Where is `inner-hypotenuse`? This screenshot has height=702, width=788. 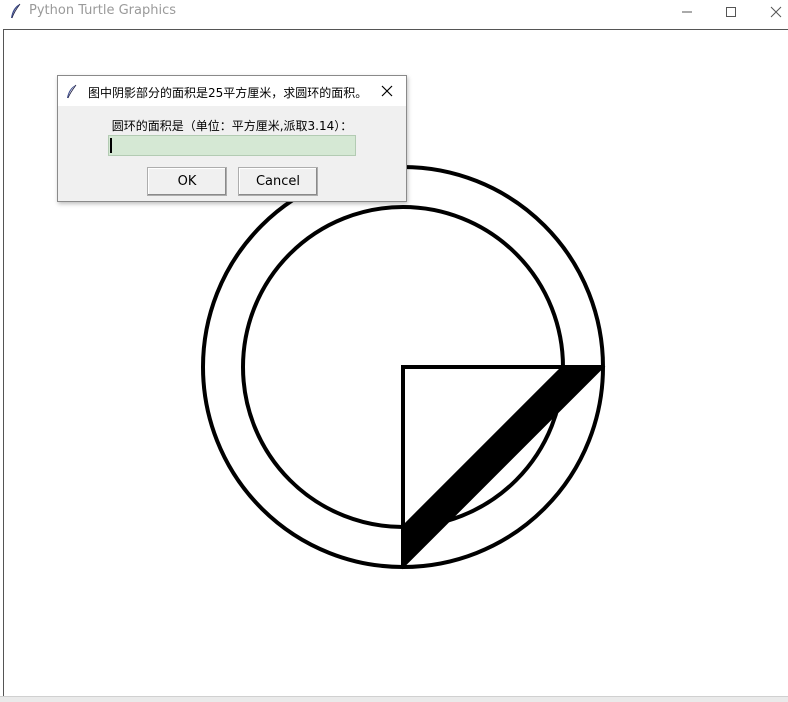 inner-hypotenuse is located at coordinates (483, 447).